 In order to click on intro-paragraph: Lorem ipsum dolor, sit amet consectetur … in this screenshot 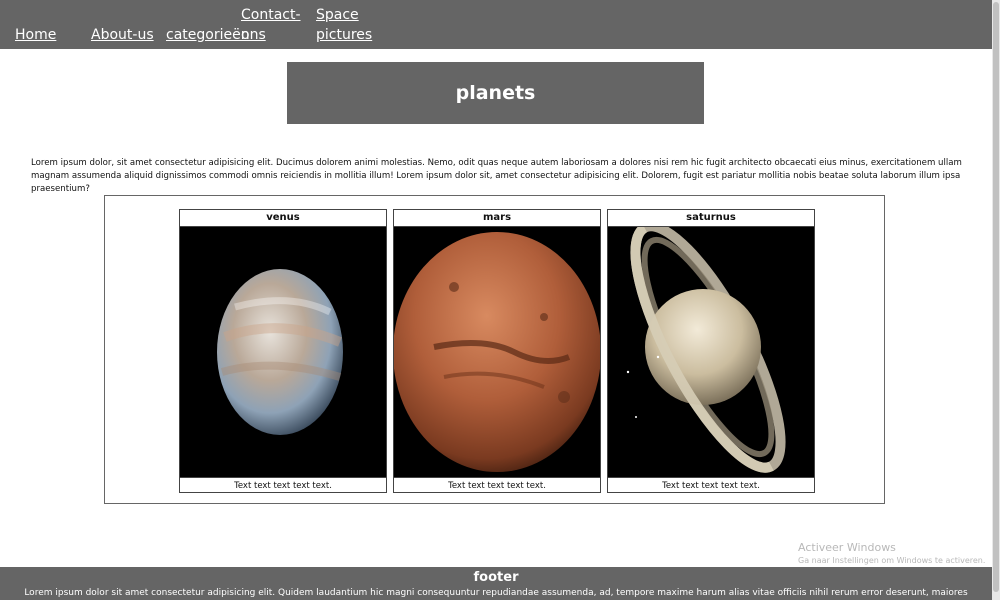, I will do `click(496, 176)`.